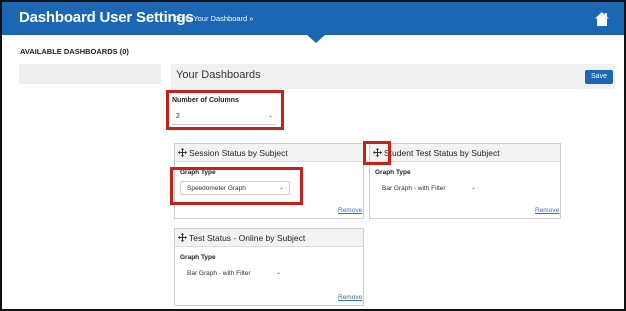  I want to click on card-title: Test Status - Online by Subject, so click(247, 238).